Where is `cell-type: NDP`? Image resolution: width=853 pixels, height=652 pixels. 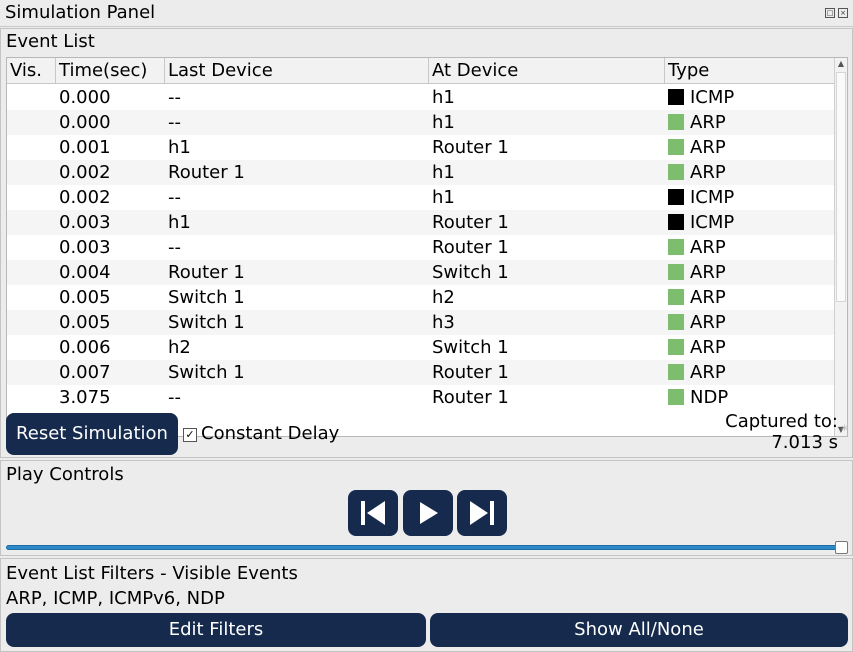 cell-type: NDP is located at coordinates (698, 397).